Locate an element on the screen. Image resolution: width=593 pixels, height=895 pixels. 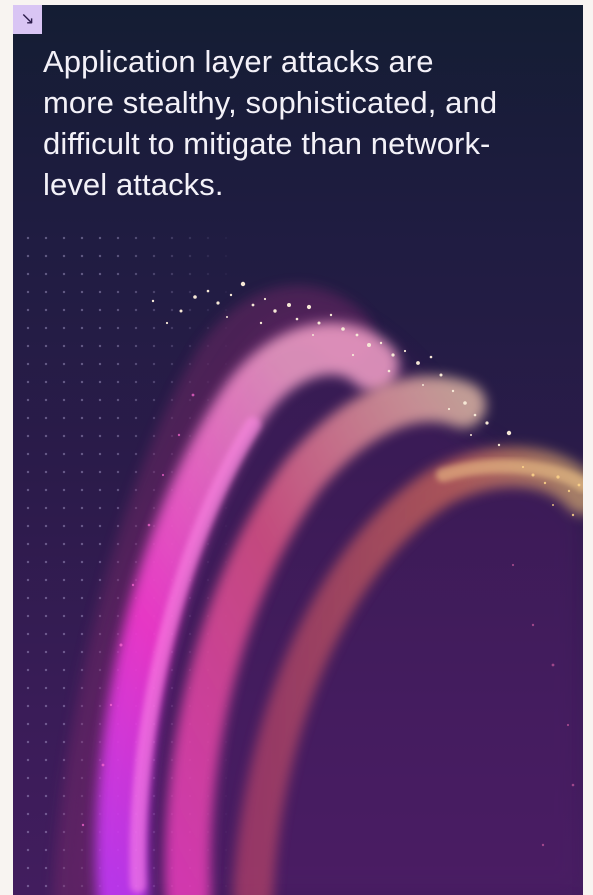
arrow-down-right-icon: ↘ is located at coordinates (27, 19).